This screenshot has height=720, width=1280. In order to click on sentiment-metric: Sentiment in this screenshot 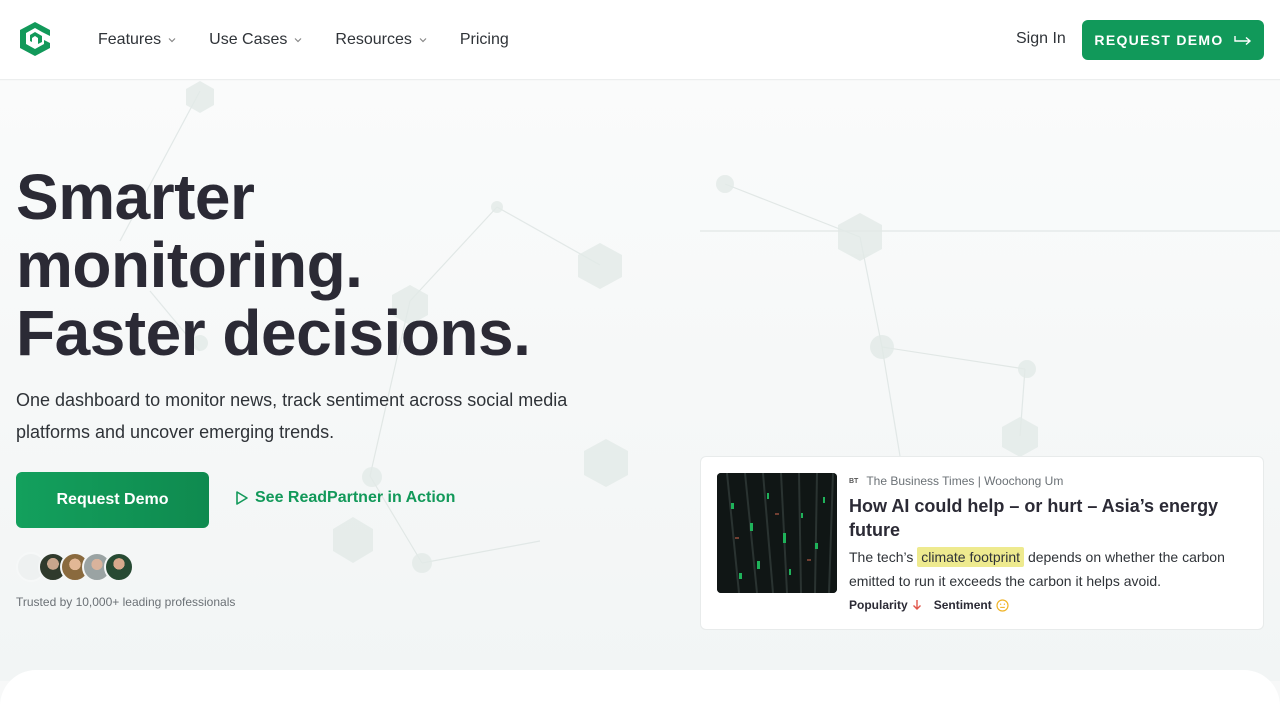, I will do `click(971, 605)`.